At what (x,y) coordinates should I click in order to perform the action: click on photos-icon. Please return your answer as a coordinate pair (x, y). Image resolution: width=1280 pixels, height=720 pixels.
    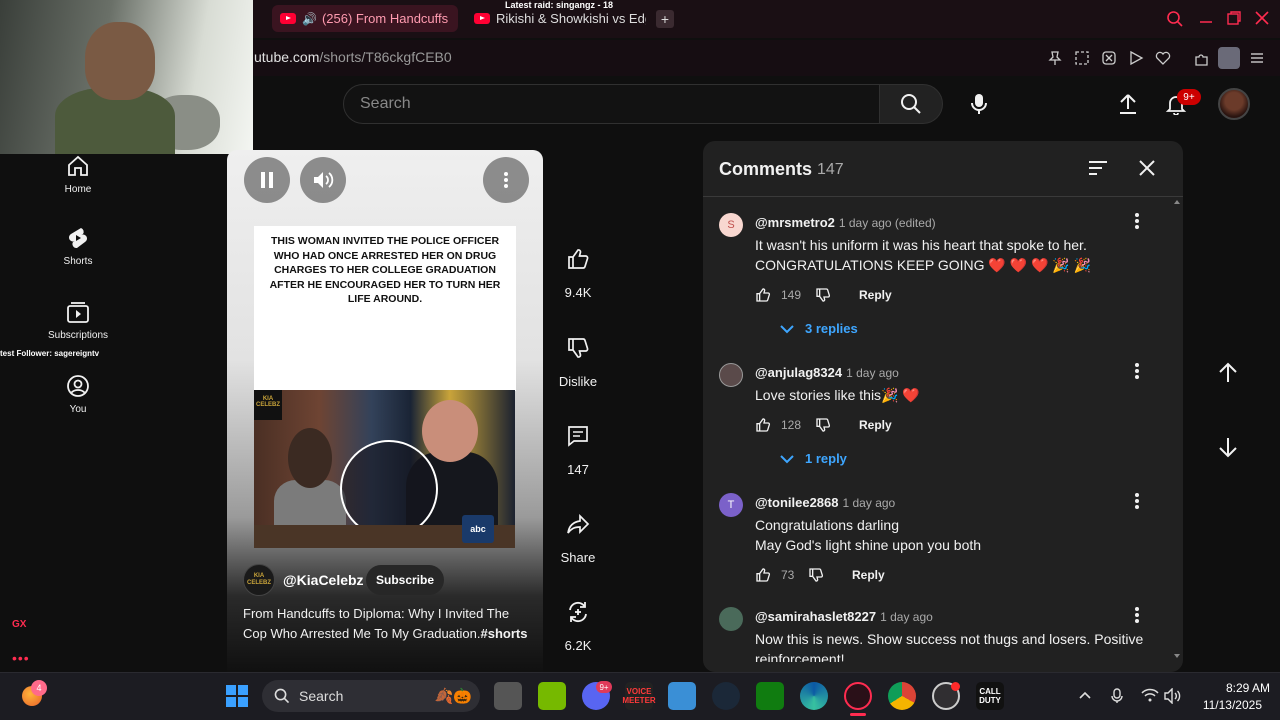
    Looking at the image, I should click on (682, 696).